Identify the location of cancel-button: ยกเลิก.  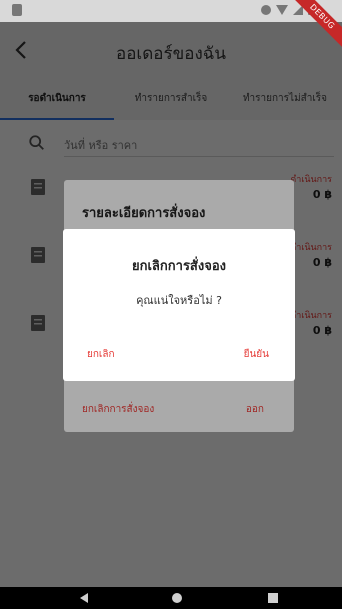
(101, 354).